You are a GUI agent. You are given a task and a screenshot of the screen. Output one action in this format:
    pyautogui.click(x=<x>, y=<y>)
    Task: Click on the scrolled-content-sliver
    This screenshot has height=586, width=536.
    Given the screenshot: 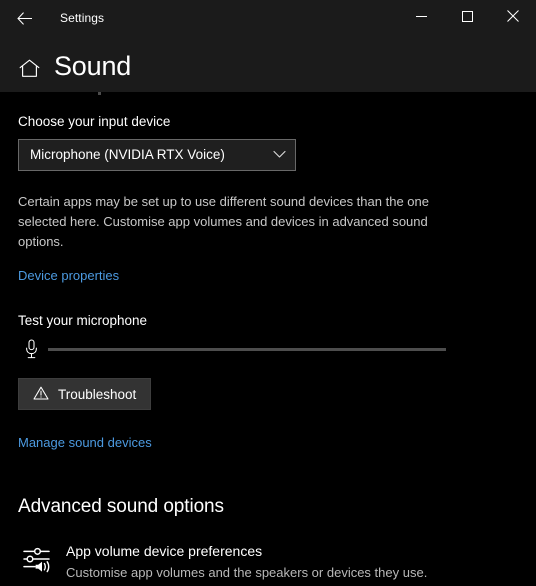 What is the action you would take?
    pyautogui.click(x=268, y=95)
    